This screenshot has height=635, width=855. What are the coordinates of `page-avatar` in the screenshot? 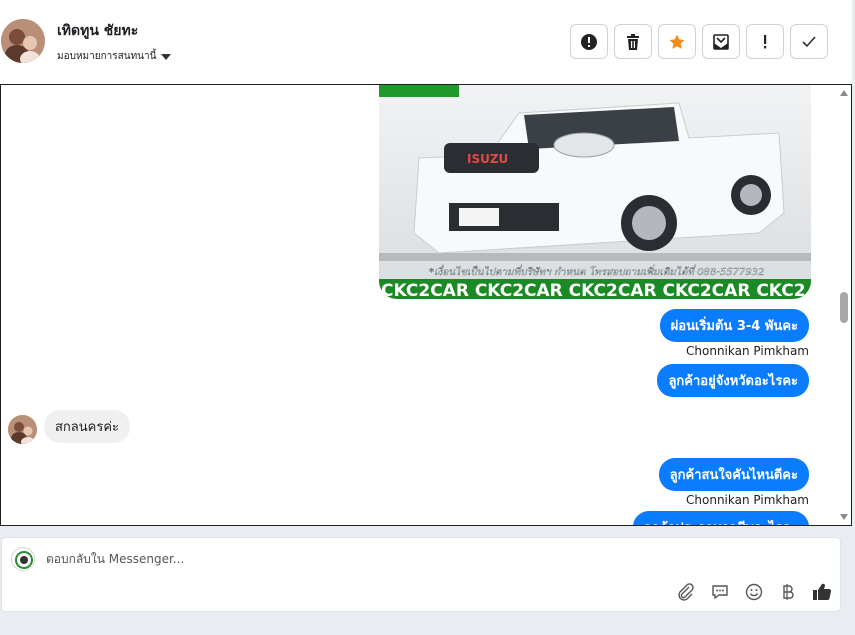 It's located at (23, 559).